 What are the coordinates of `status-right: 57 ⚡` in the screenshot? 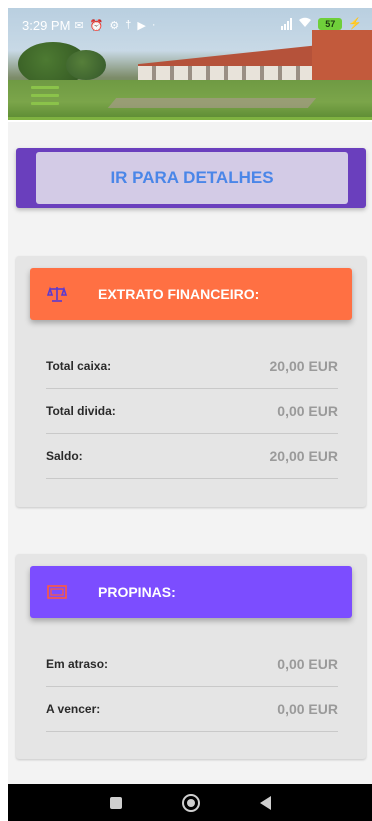 It's located at (321, 23).